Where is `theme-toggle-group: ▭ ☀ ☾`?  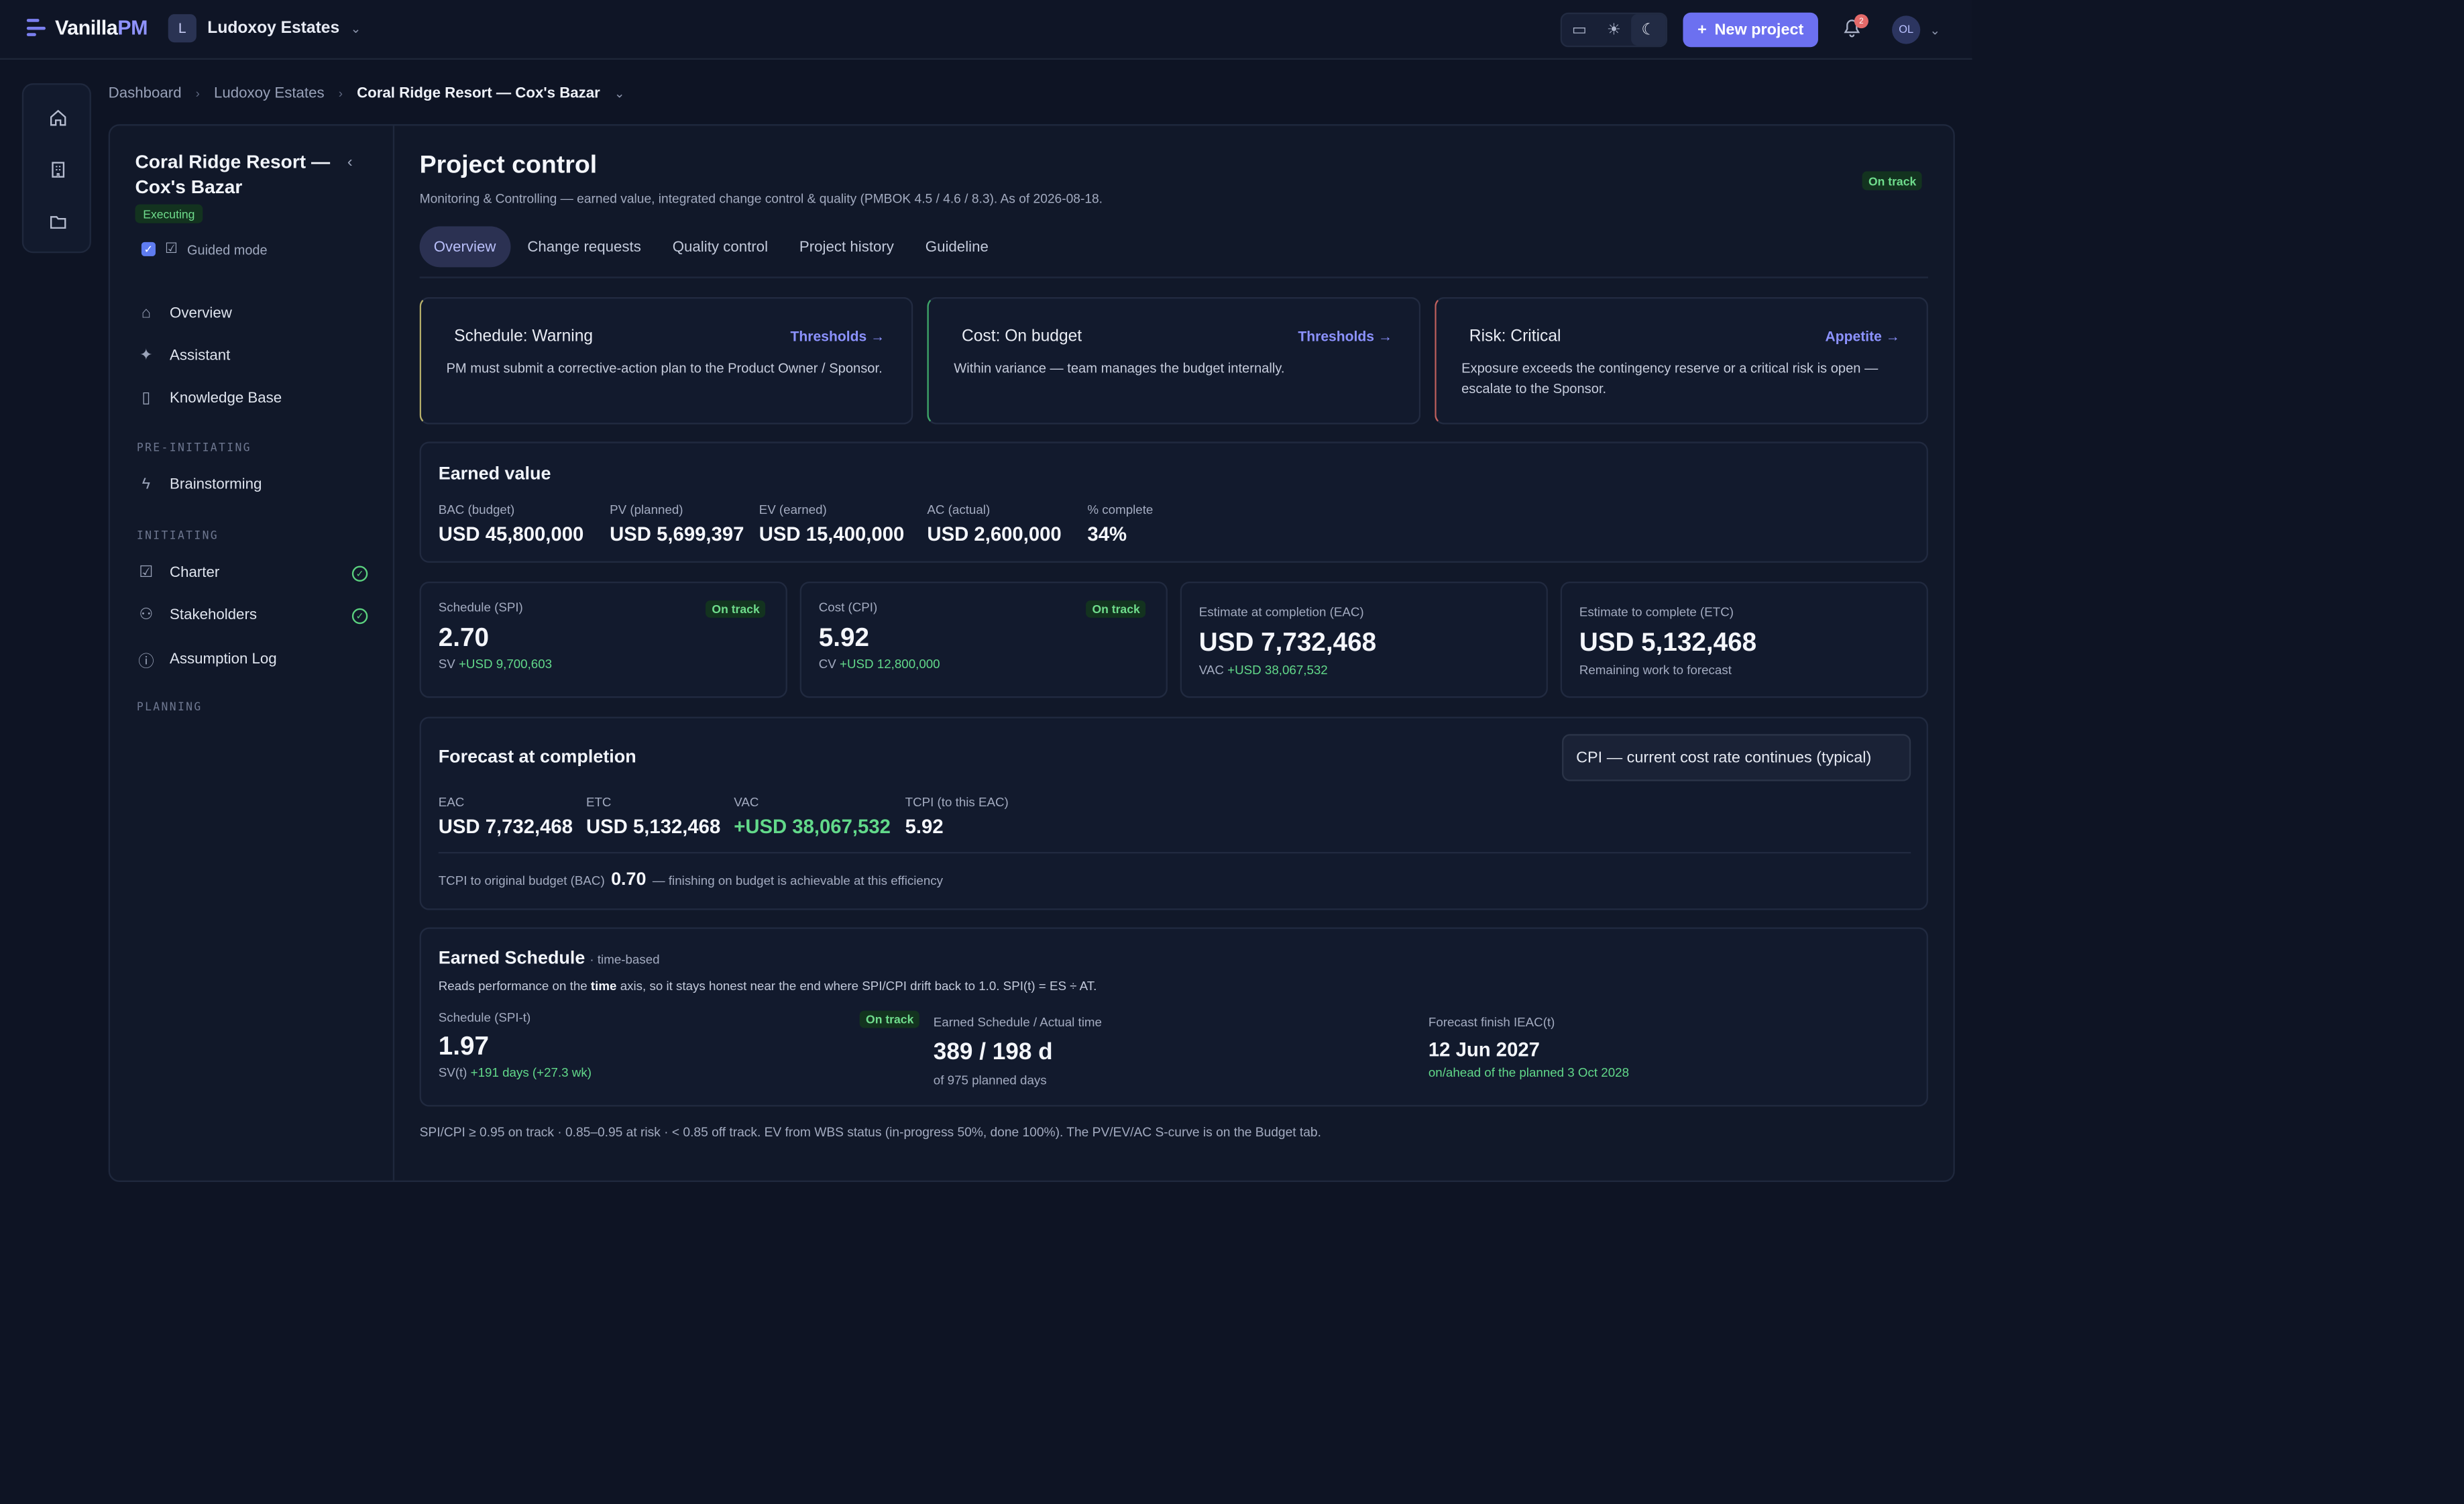
theme-toggle-group: ▭ ☀ ☾ is located at coordinates (1614, 30).